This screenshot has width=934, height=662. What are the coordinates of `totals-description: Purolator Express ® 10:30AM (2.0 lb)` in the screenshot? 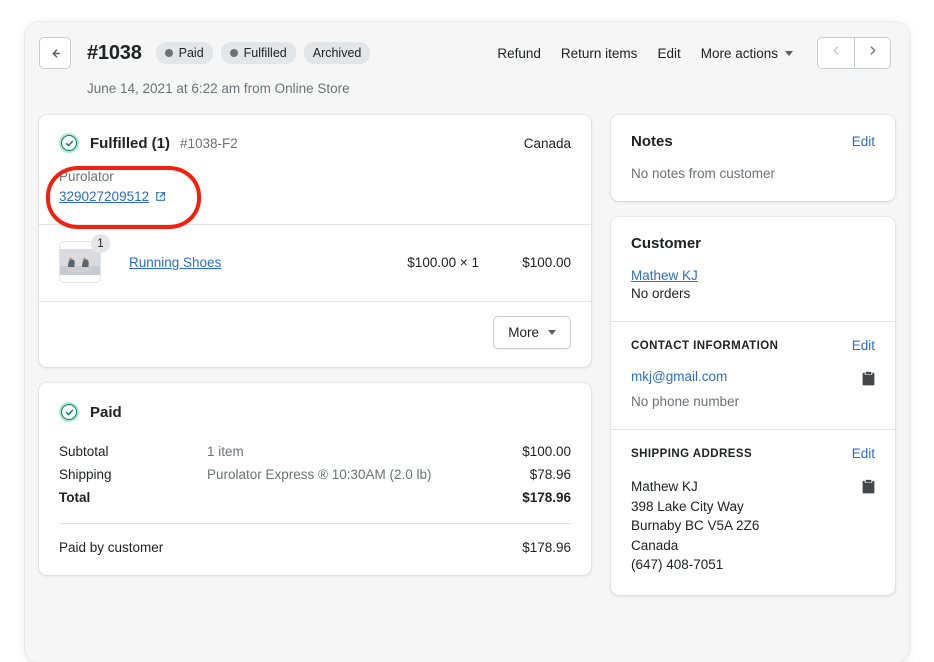 It's located at (319, 474).